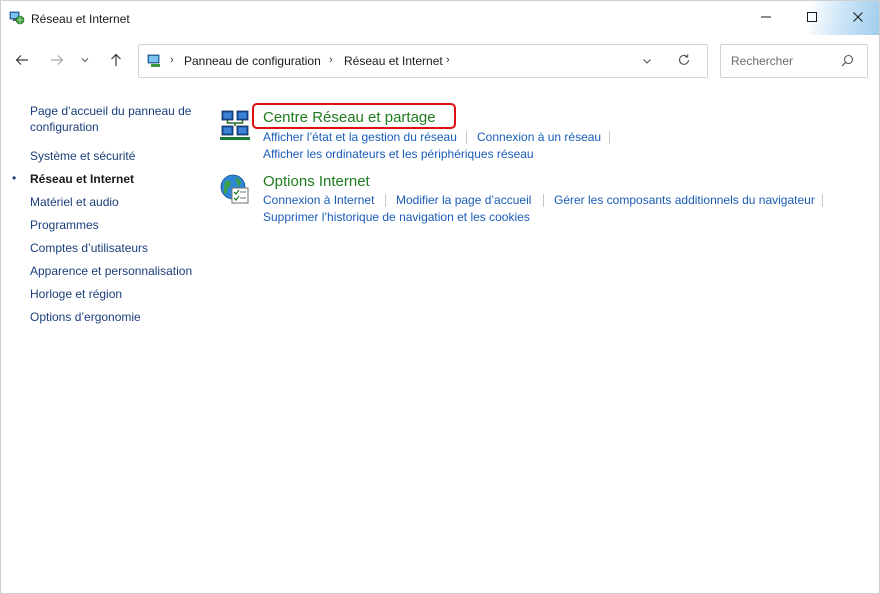 This screenshot has width=880, height=594. I want to click on control-panel-icon, so click(155, 61).